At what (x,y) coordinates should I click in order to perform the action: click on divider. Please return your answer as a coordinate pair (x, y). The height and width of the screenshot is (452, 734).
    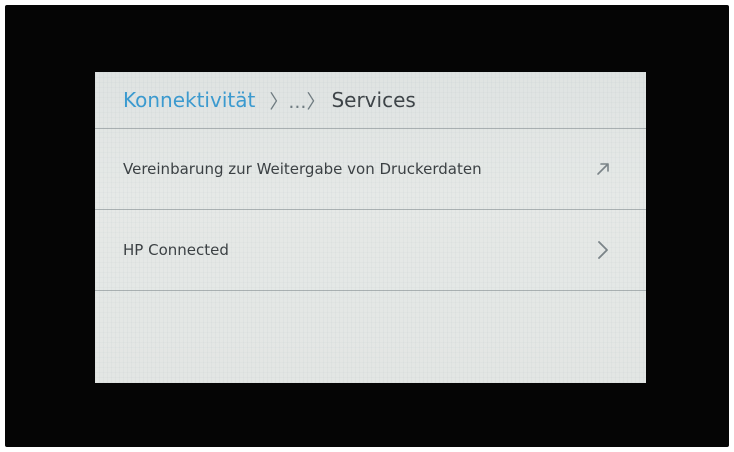
    Looking at the image, I should click on (370, 290).